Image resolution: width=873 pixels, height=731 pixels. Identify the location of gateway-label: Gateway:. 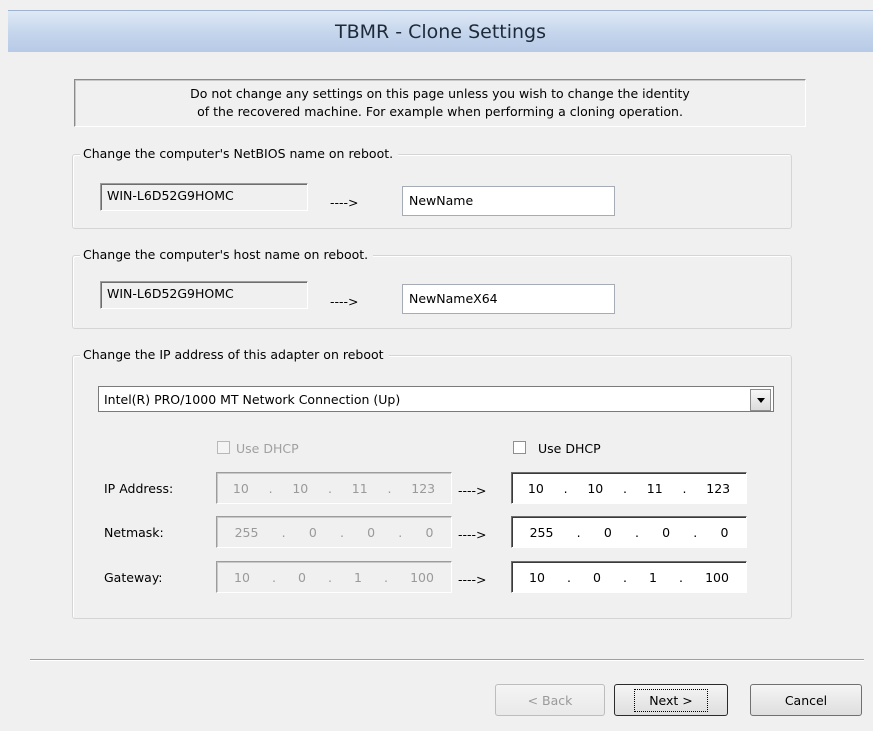
(133, 577).